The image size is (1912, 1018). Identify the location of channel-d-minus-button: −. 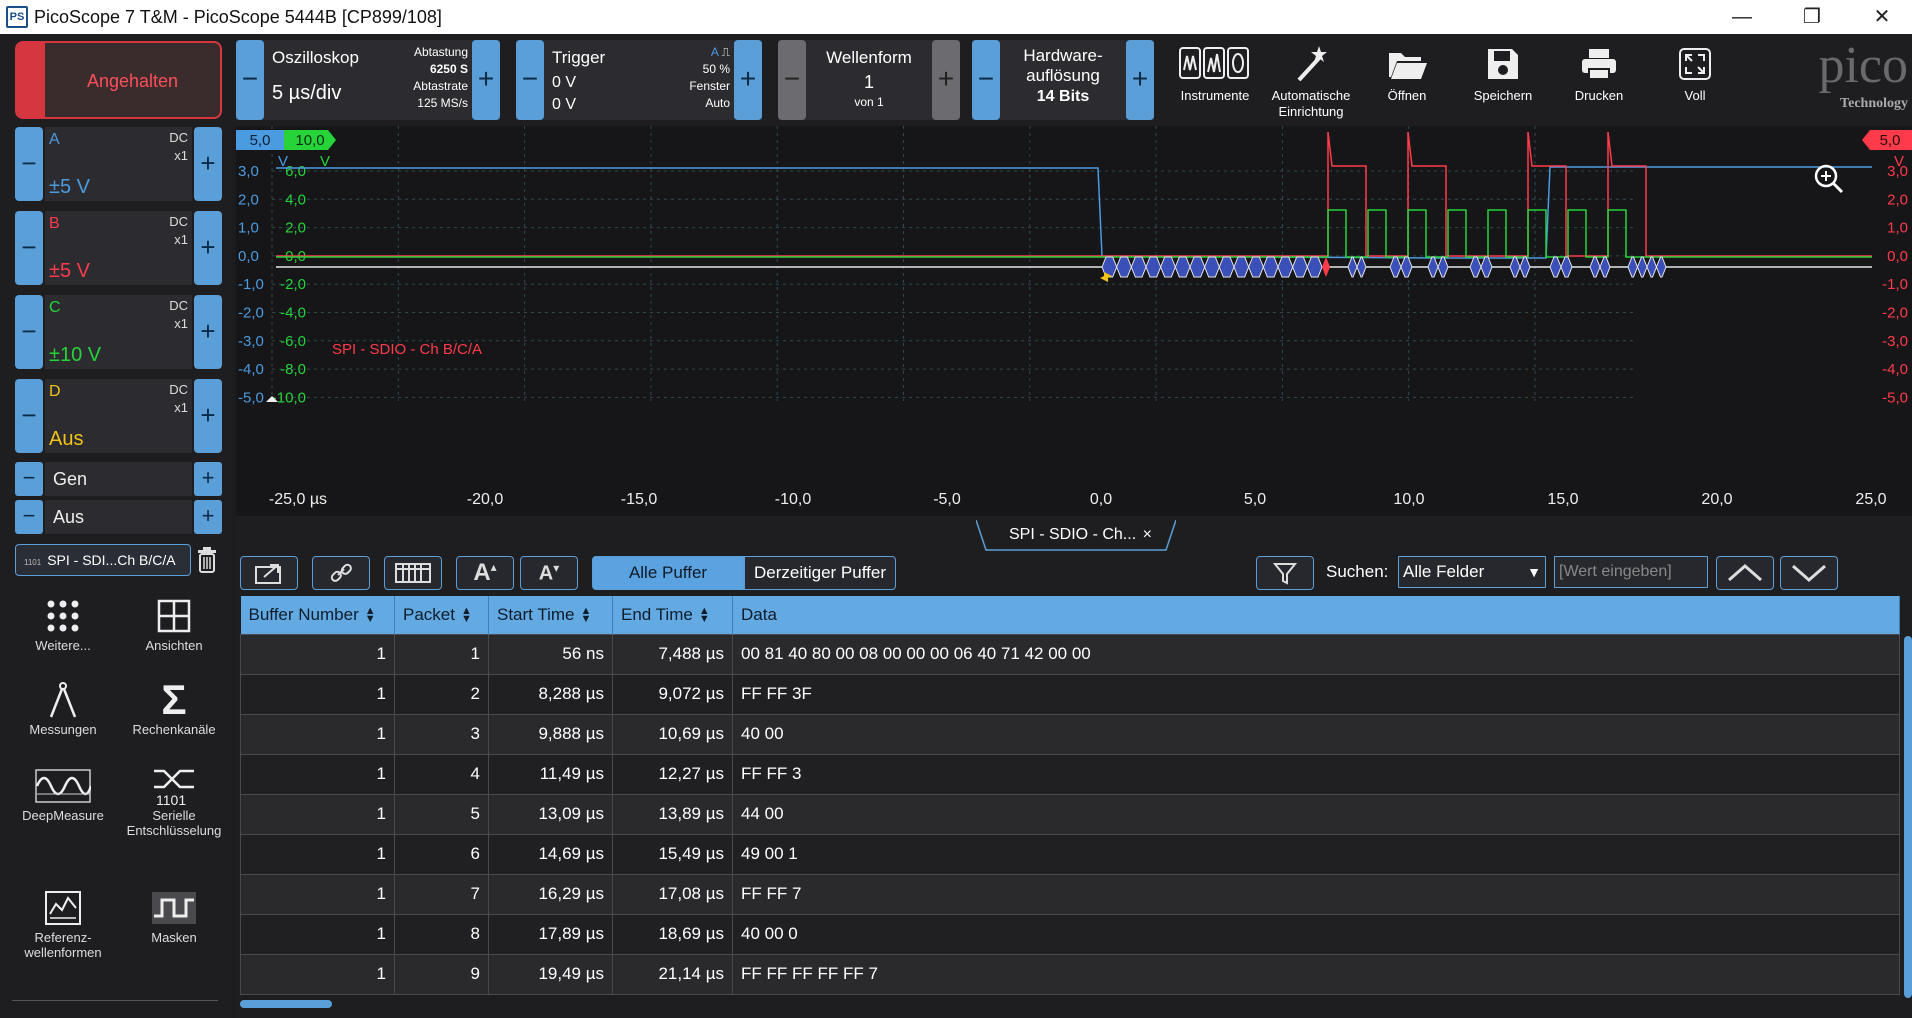
(29, 416).